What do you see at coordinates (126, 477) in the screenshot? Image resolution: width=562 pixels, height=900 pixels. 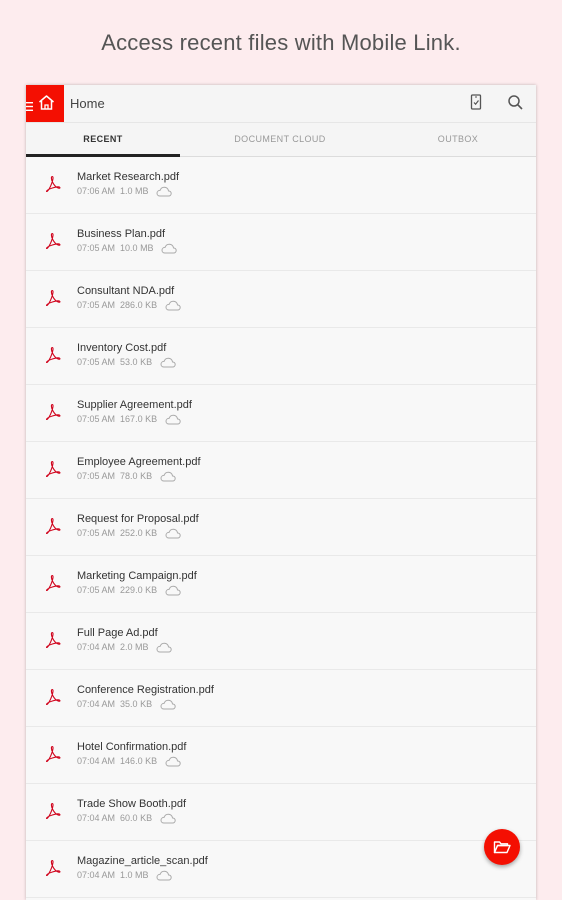 I see `file-meta: 07:05 AM 78.0 KB` at bounding box center [126, 477].